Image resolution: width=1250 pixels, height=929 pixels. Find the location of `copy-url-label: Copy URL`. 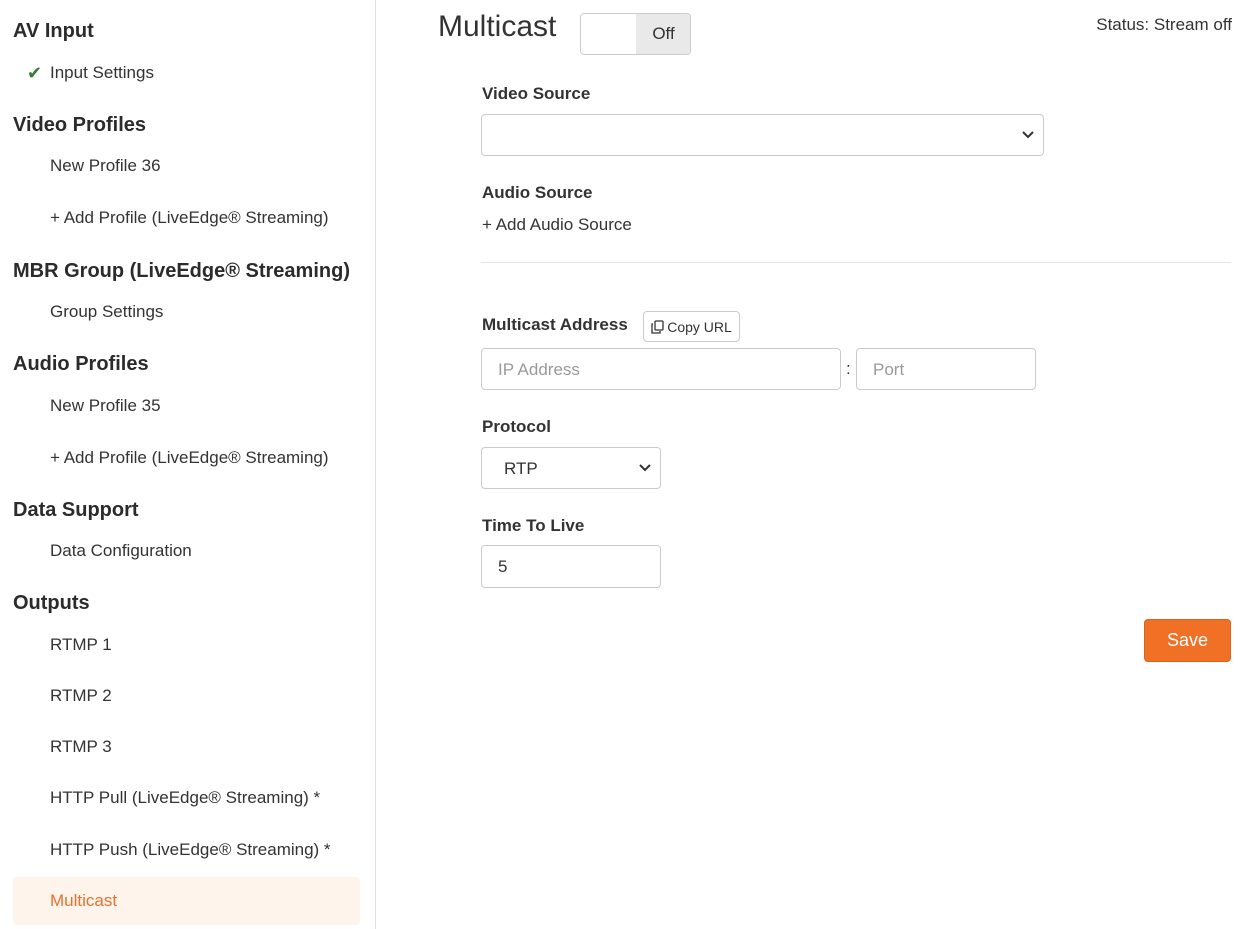

copy-url-label: Copy URL is located at coordinates (699, 326).